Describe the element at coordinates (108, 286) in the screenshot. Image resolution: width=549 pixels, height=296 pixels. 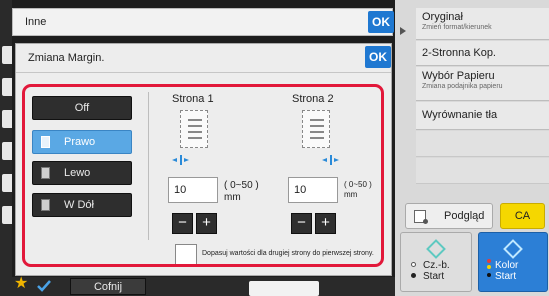
I see `back-button: Cofnij` at that location.